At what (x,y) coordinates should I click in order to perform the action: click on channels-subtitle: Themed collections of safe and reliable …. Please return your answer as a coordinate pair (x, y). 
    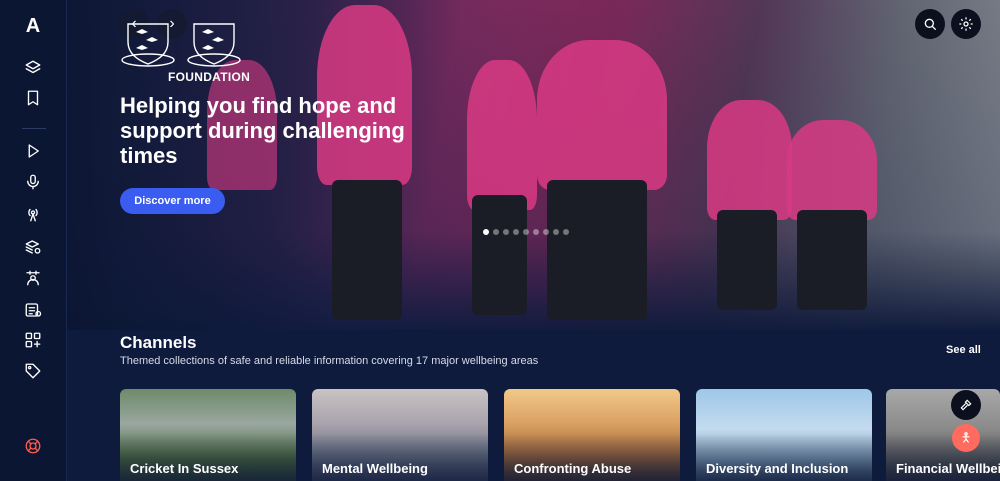
    Looking at the image, I should click on (329, 361).